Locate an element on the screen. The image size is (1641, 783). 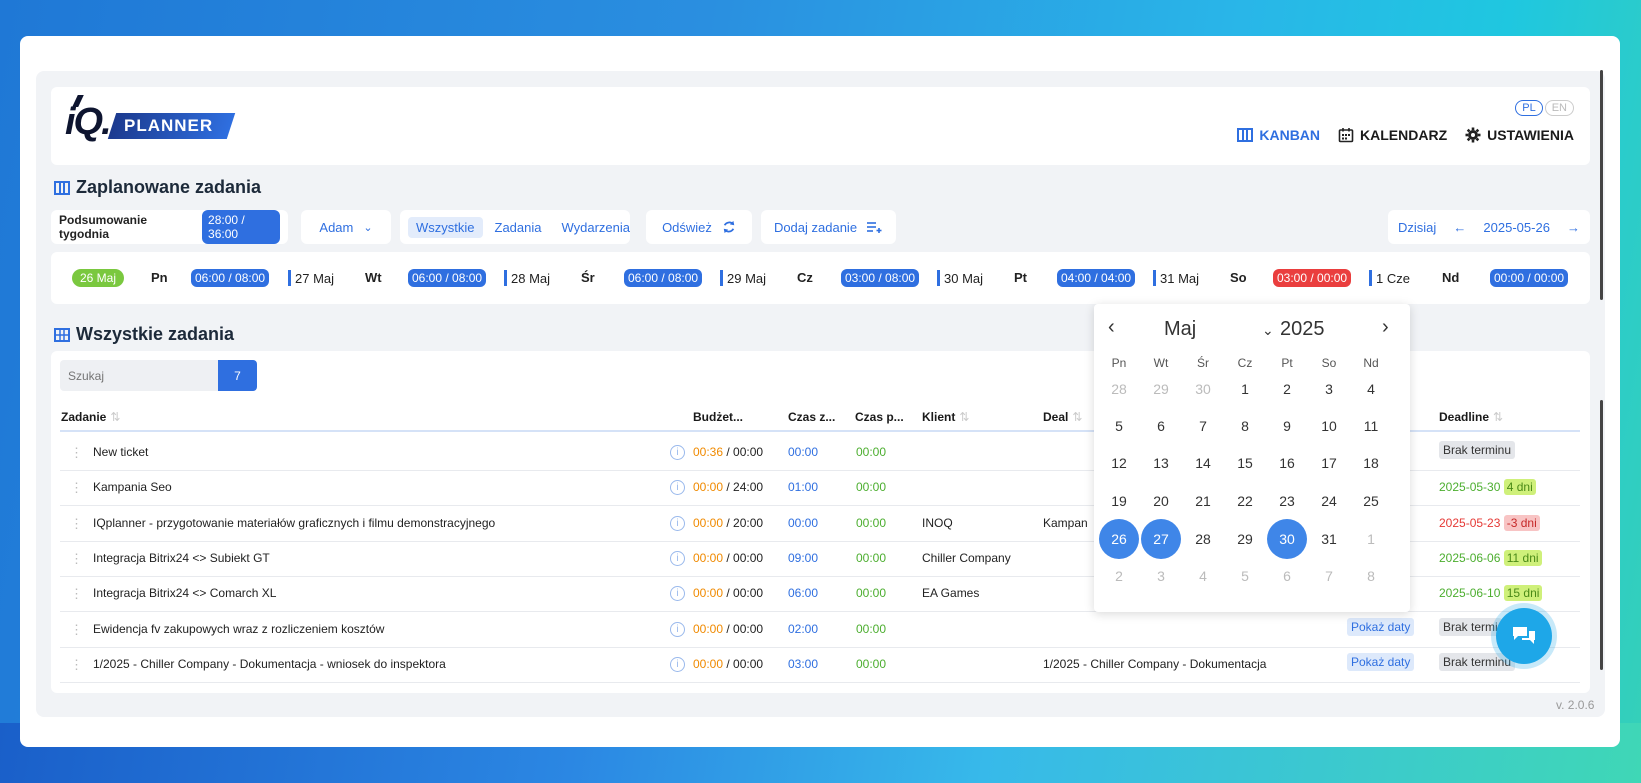
day-date: 28 Maj is located at coordinates (527, 278).